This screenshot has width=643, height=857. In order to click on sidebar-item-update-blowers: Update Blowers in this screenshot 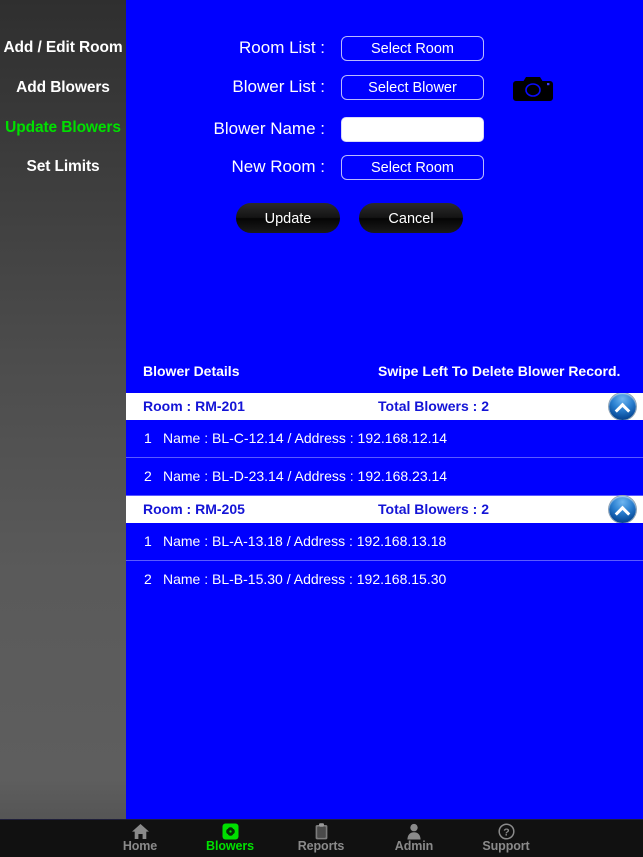, I will do `click(63, 128)`.